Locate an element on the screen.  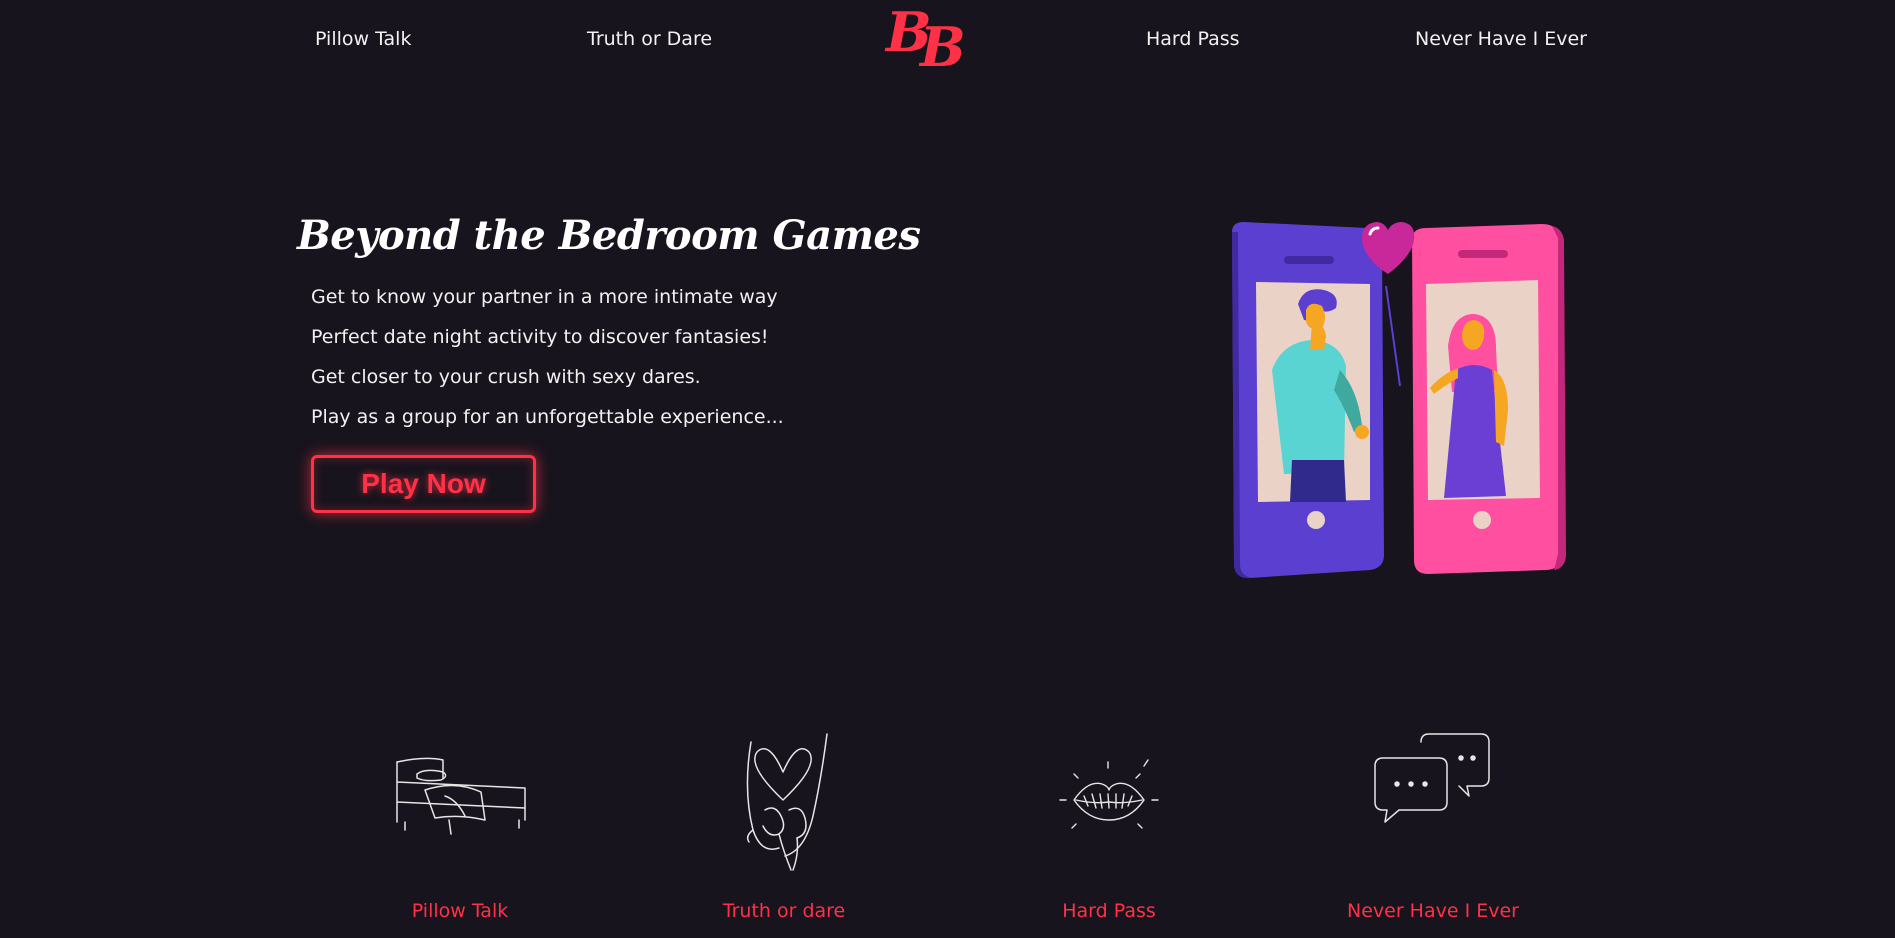
feature-label: Never Have I Ever is located at coordinates (1433, 911).